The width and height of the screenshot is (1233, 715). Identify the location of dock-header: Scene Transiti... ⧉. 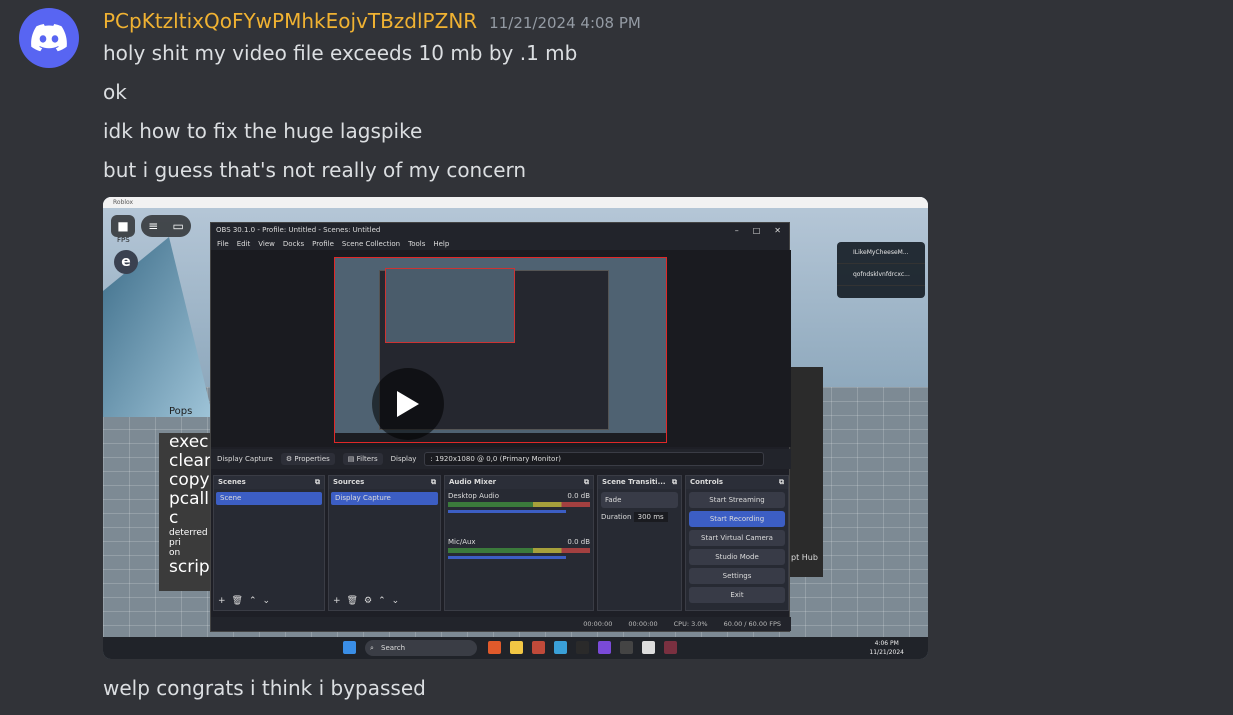
(639, 482).